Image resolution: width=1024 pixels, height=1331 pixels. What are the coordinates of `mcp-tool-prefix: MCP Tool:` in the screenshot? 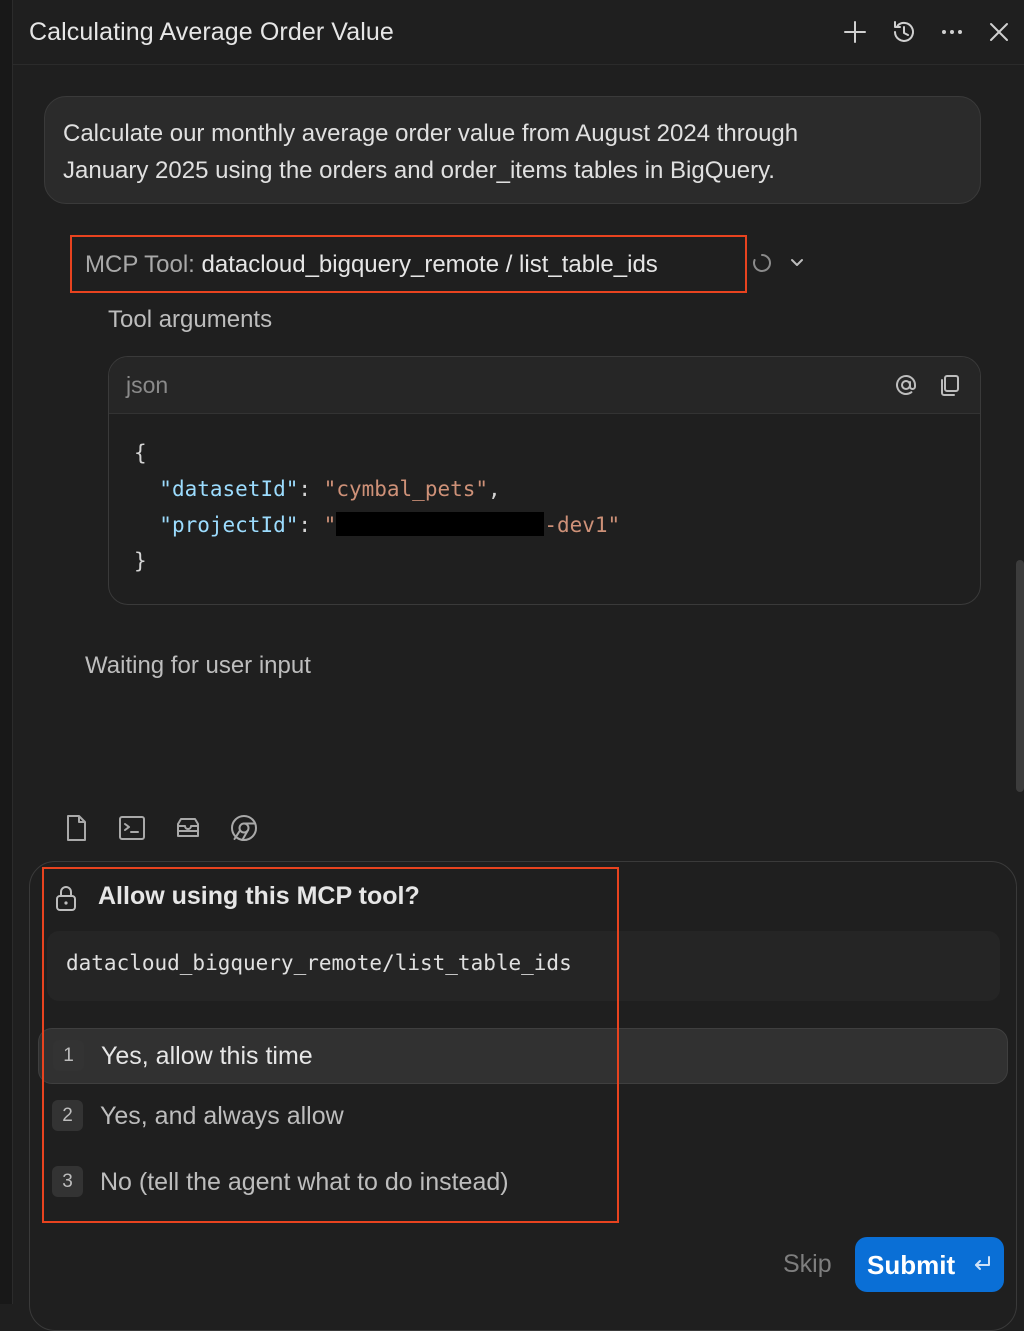 It's located at (140, 264).